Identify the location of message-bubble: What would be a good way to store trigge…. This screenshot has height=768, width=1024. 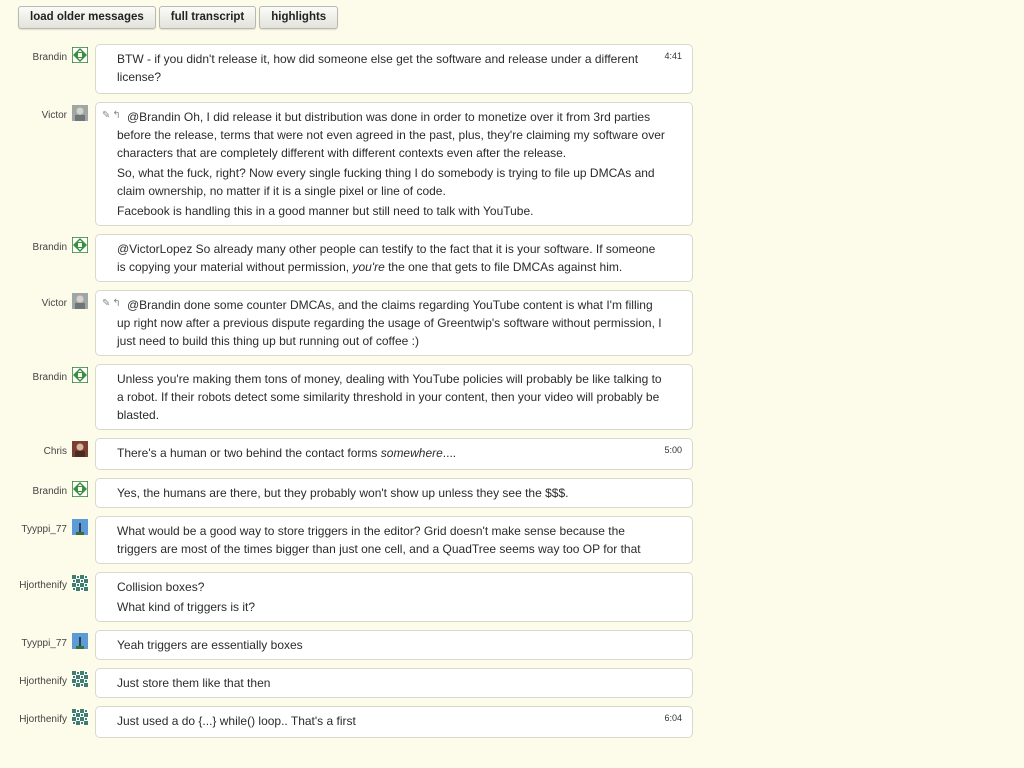
(394, 540).